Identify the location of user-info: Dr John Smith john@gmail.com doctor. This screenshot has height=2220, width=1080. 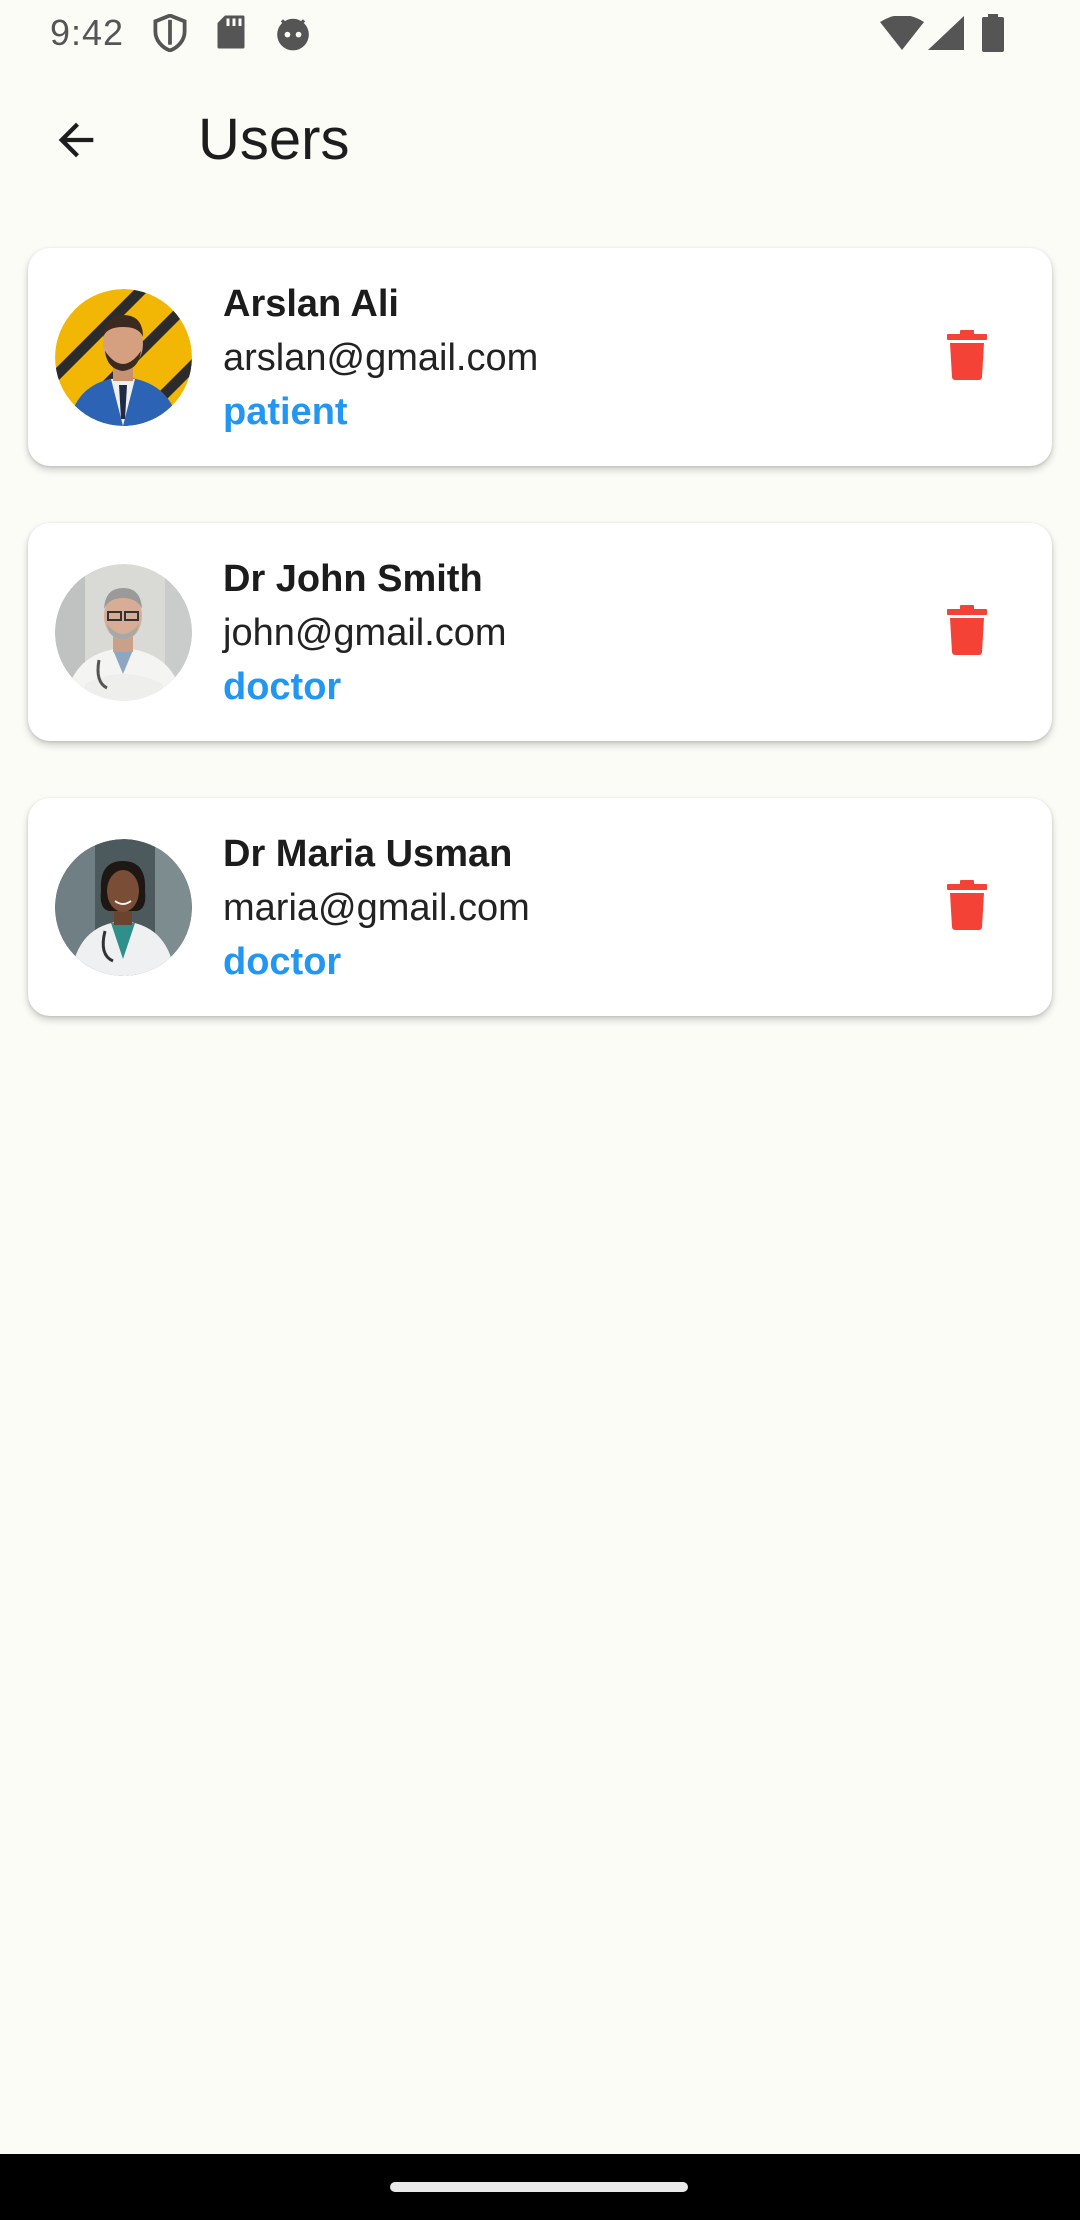
(365, 633).